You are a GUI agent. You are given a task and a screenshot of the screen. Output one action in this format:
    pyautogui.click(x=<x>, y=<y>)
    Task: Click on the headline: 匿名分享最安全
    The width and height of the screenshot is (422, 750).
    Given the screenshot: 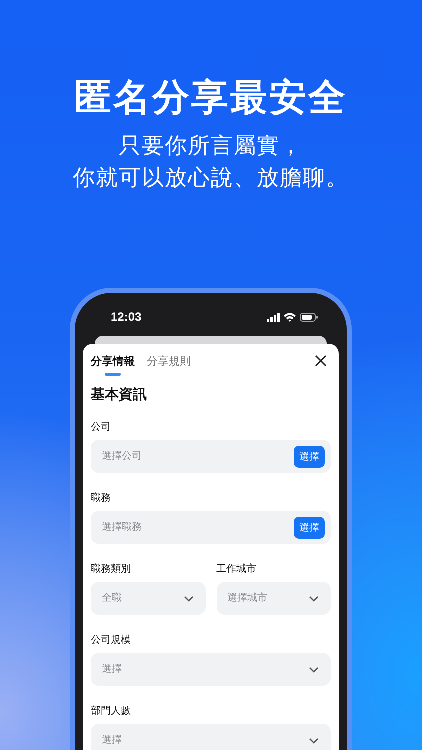 What is the action you would take?
    pyautogui.click(x=211, y=98)
    